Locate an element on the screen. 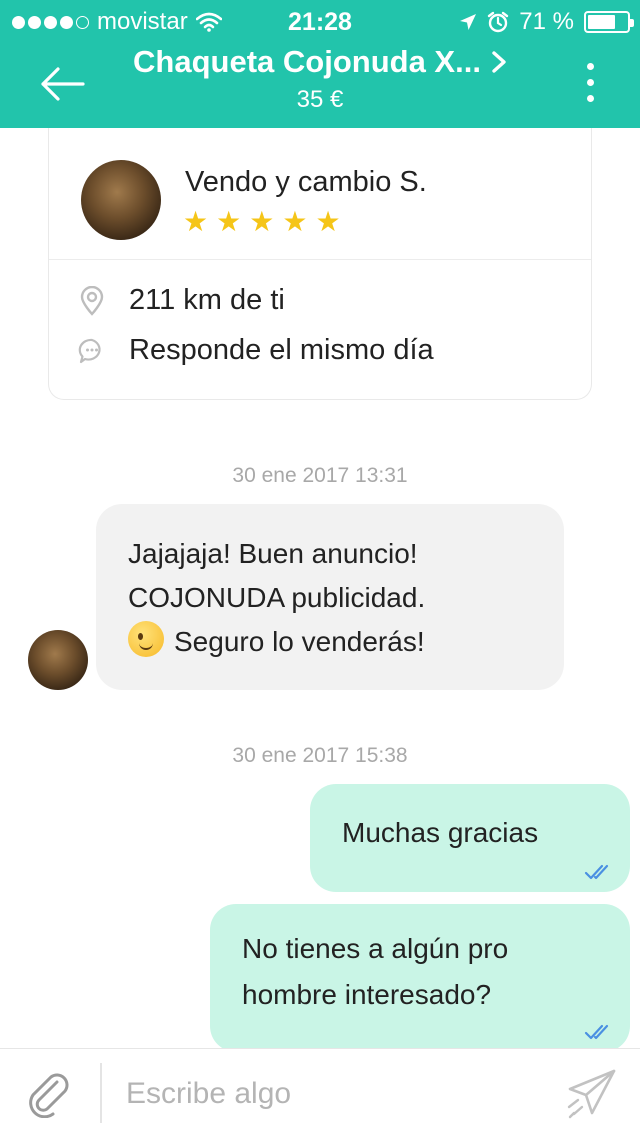 The image size is (640, 1136). message-composer is located at coordinates (320, 1092).